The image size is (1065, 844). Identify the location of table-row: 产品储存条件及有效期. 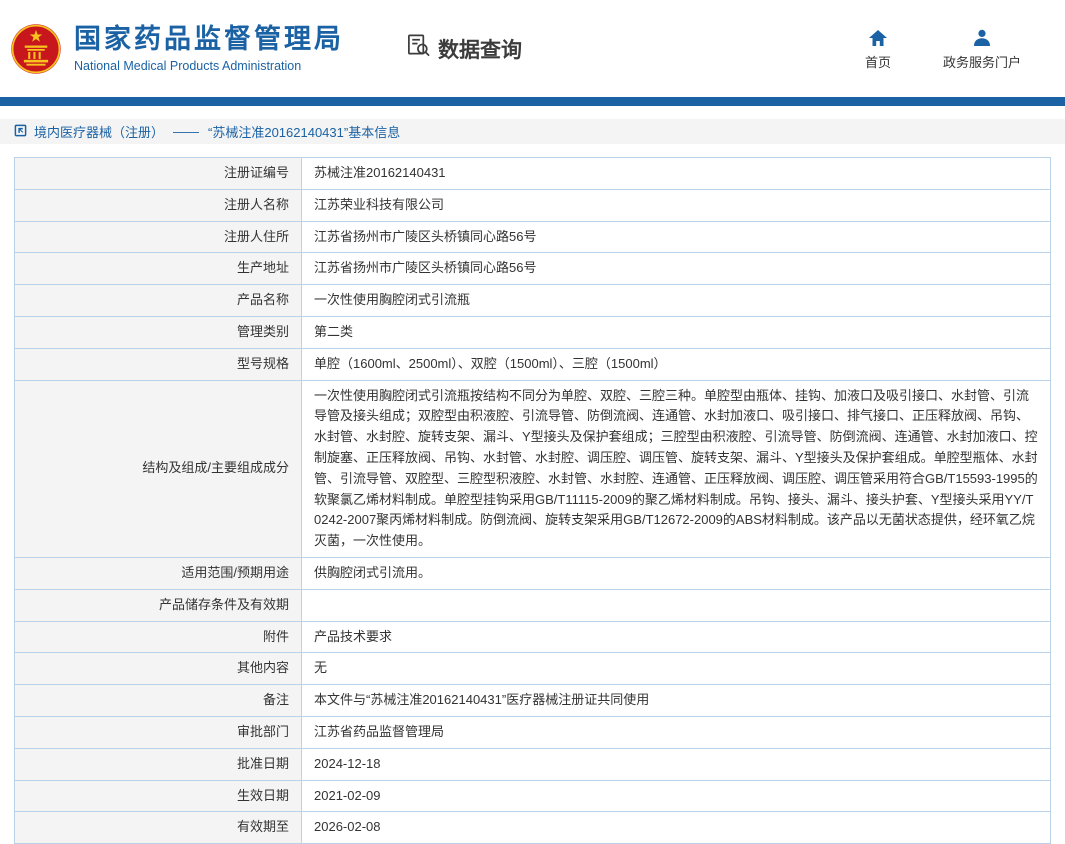
(532, 605).